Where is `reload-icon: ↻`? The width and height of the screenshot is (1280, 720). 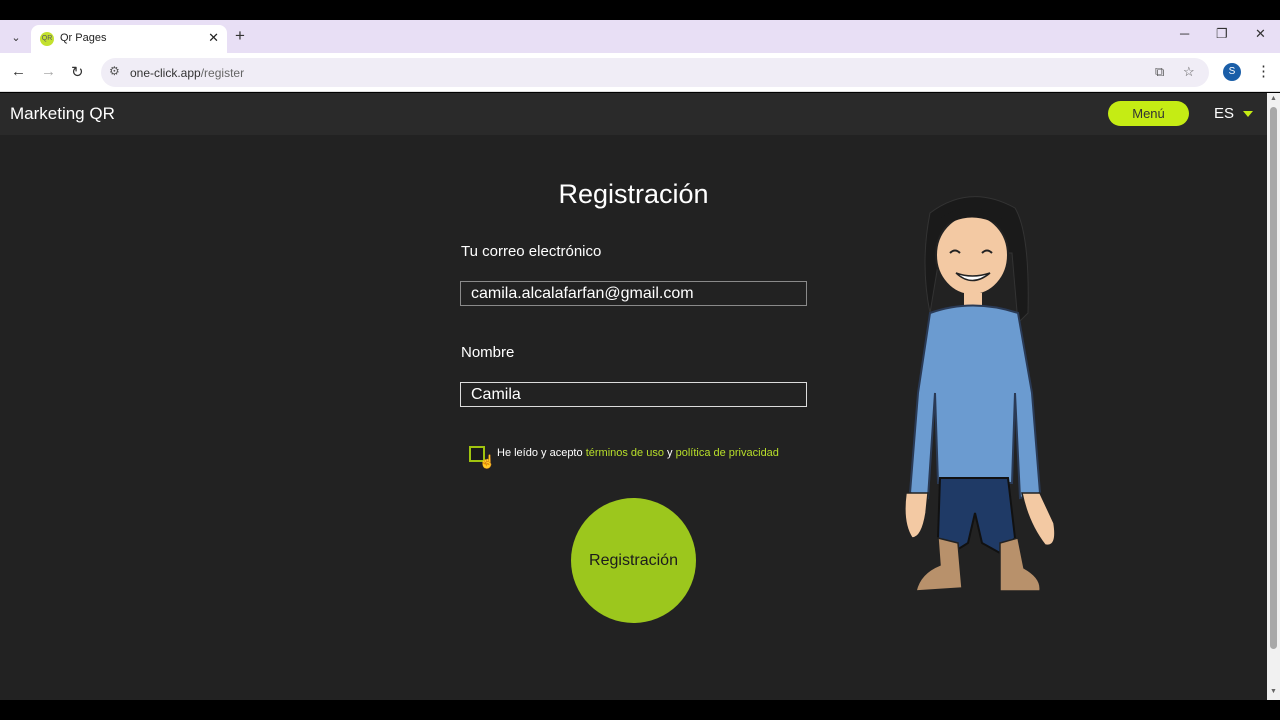 reload-icon: ↻ is located at coordinates (77, 72).